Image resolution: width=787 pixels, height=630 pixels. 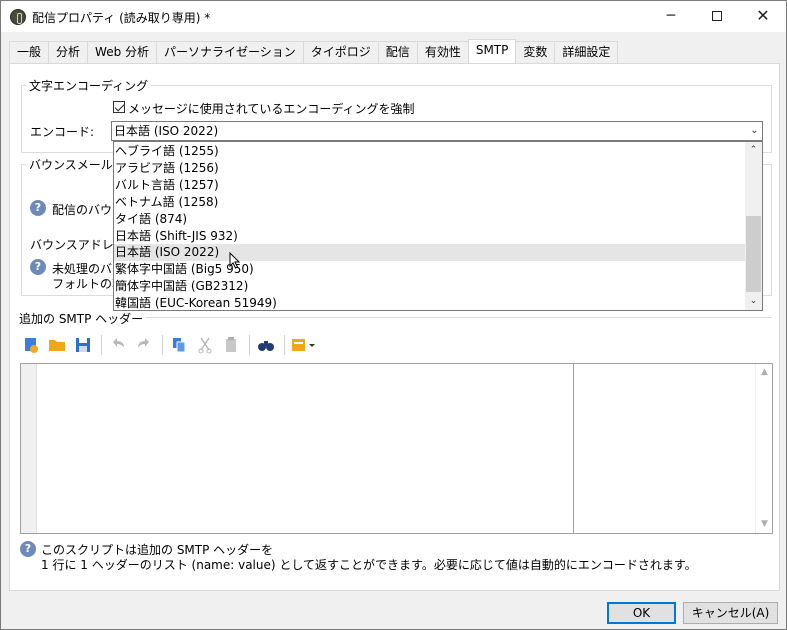 I want to click on insert-field-icon, so click(x=304, y=345).